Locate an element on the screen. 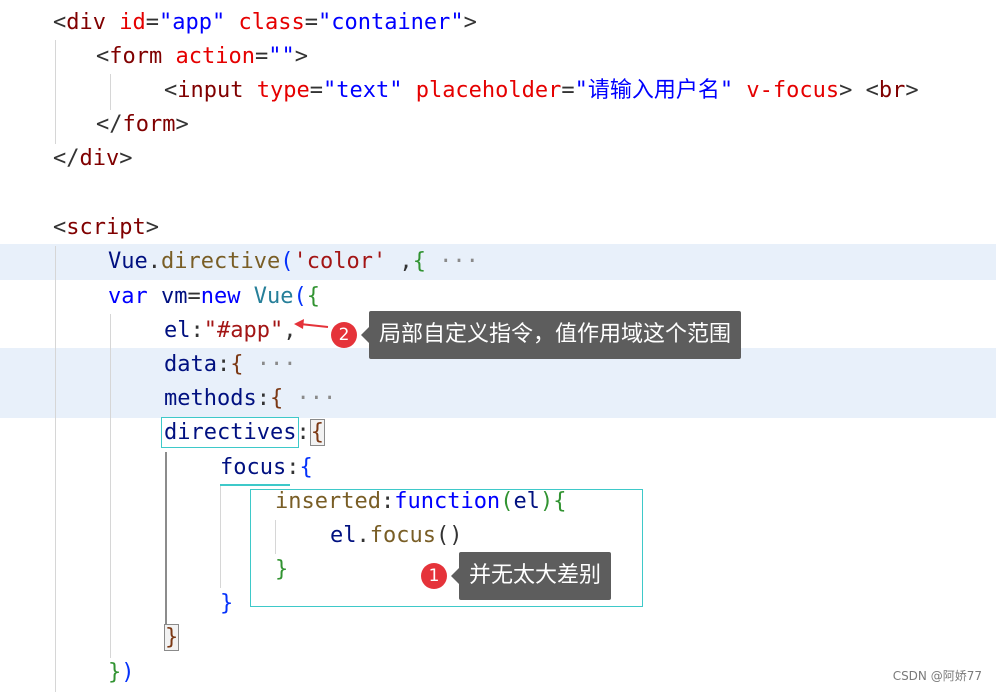 The height and width of the screenshot is (692, 996). code-line-18: } is located at coordinates (172, 638).